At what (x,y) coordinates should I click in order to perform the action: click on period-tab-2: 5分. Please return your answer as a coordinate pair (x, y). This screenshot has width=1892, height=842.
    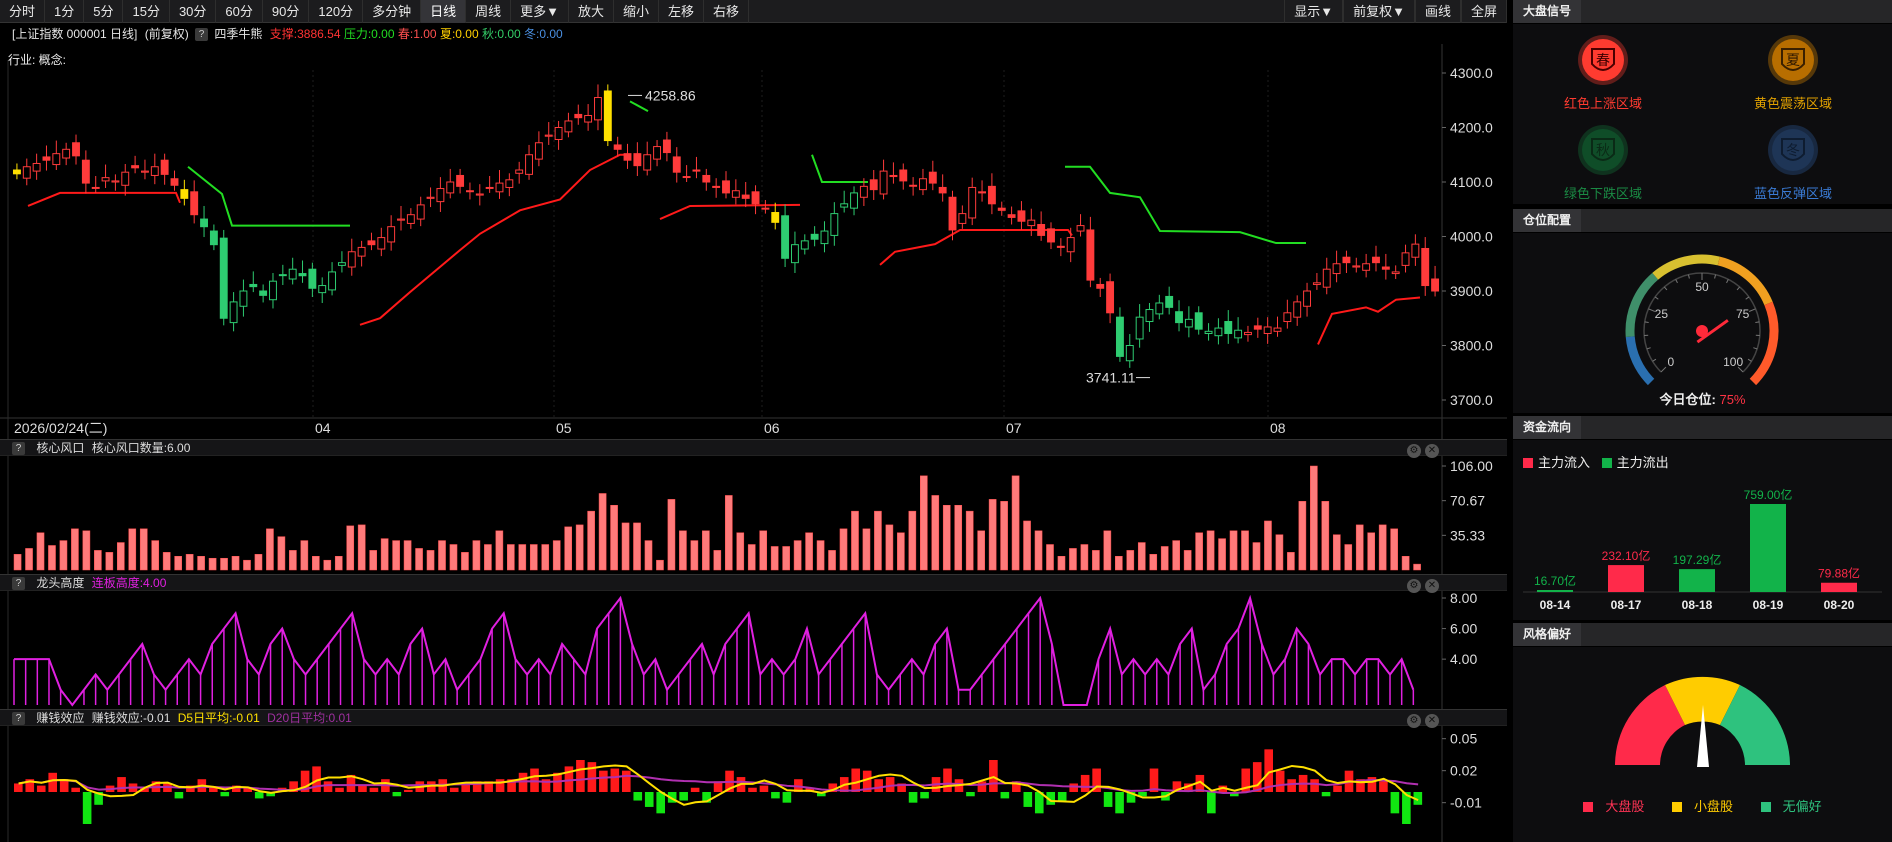
    Looking at the image, I should click on (104, 11).